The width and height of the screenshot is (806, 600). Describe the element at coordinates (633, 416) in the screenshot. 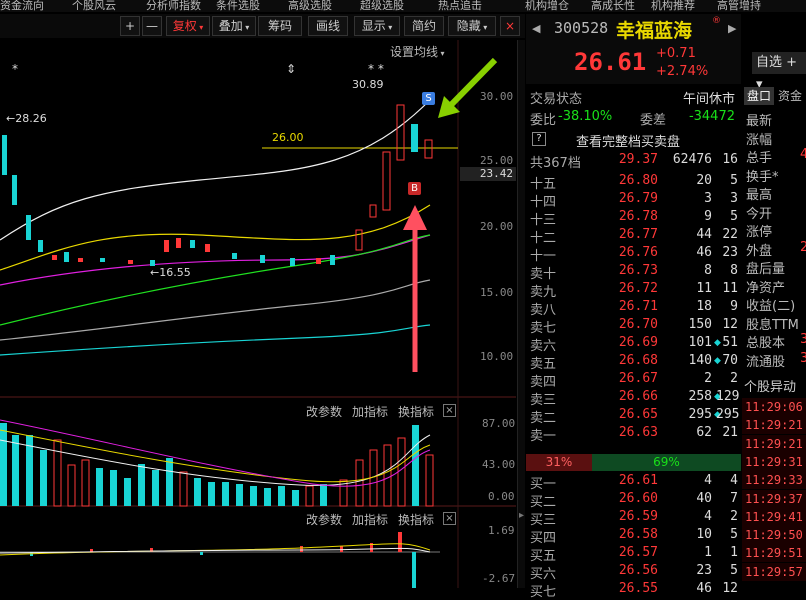

I see `ask-row: 卖二 26.65 295 ◆ 295` at that location.